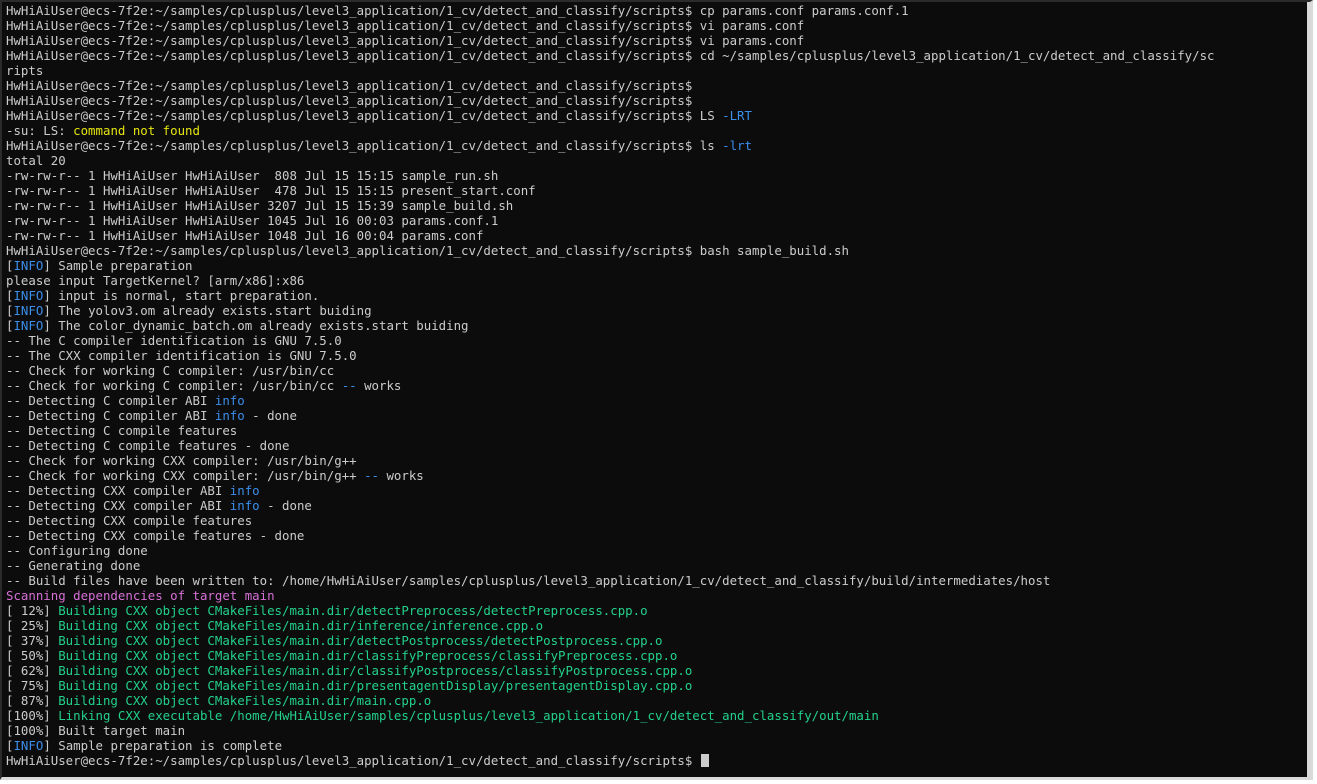  What do you see at coordinates (610, 745) in the screenshot?
I see `terminal-line: [INFO] Sample preparation is complete` at bounding box center [610, 745].